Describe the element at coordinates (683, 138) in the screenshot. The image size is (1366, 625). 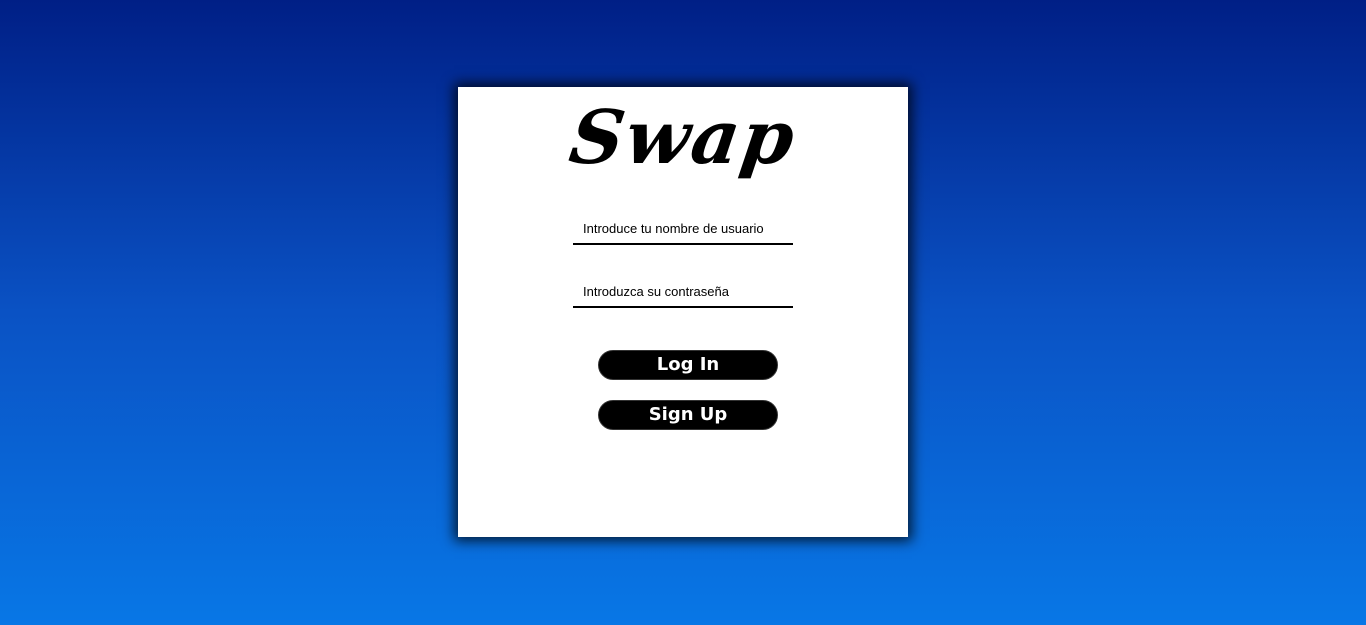
I see `swap-logo: Swap` at that location.